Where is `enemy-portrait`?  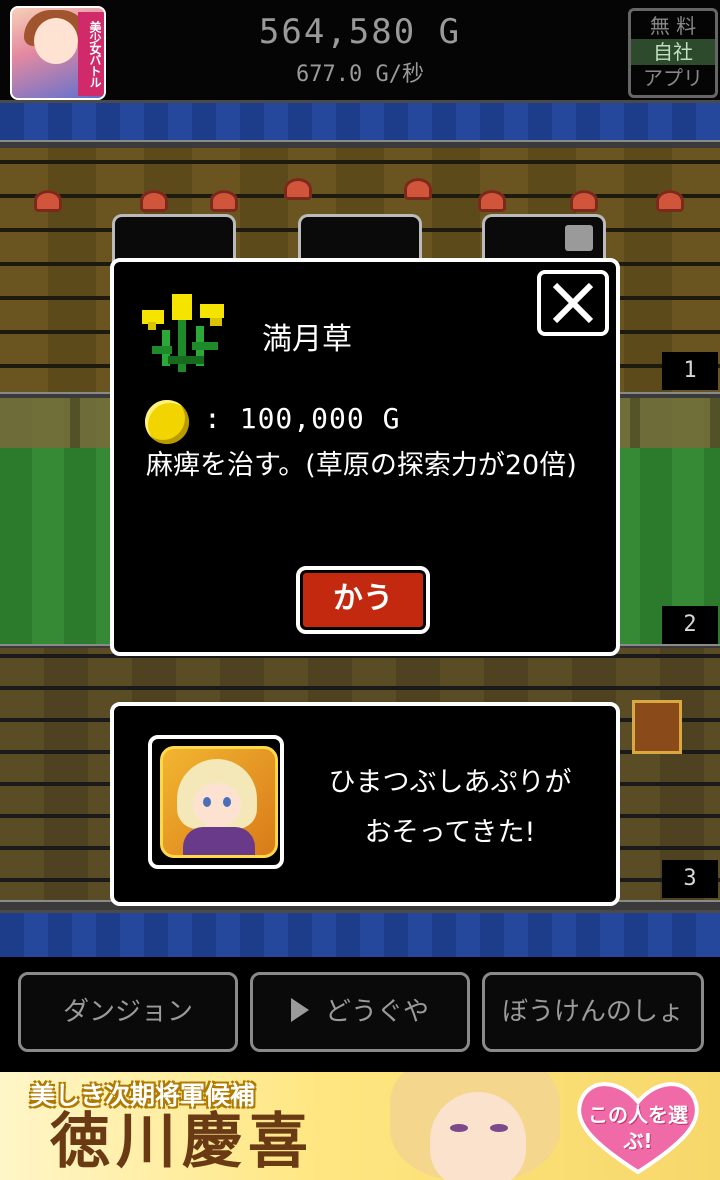
enemy-portrait is located at coordinates (219, 802).